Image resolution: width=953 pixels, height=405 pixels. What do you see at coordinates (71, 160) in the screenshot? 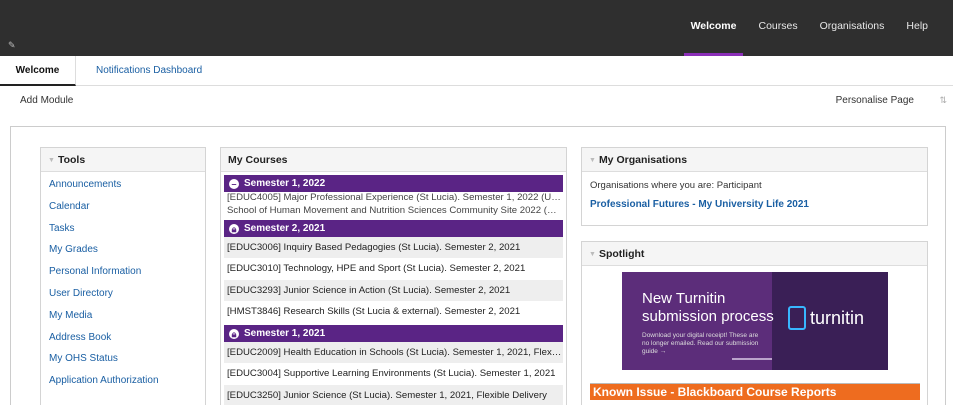
I see `tools-title: Tools` at bounding box center [71, 160].